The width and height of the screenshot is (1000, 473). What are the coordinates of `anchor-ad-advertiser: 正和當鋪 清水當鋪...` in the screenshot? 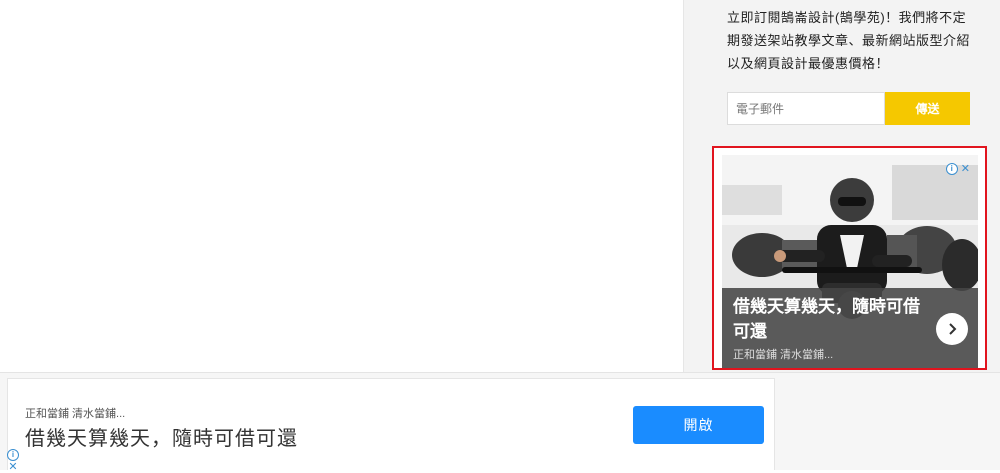 It's located at (75, 414).